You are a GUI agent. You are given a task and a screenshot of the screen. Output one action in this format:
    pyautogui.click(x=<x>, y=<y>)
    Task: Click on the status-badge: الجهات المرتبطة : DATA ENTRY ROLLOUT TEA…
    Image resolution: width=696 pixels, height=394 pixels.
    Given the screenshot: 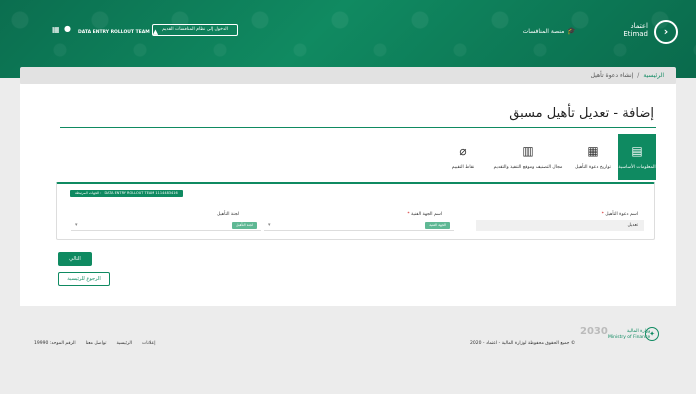 What is the action you would take?
    pyautogui.click(x=126, y=193)
    